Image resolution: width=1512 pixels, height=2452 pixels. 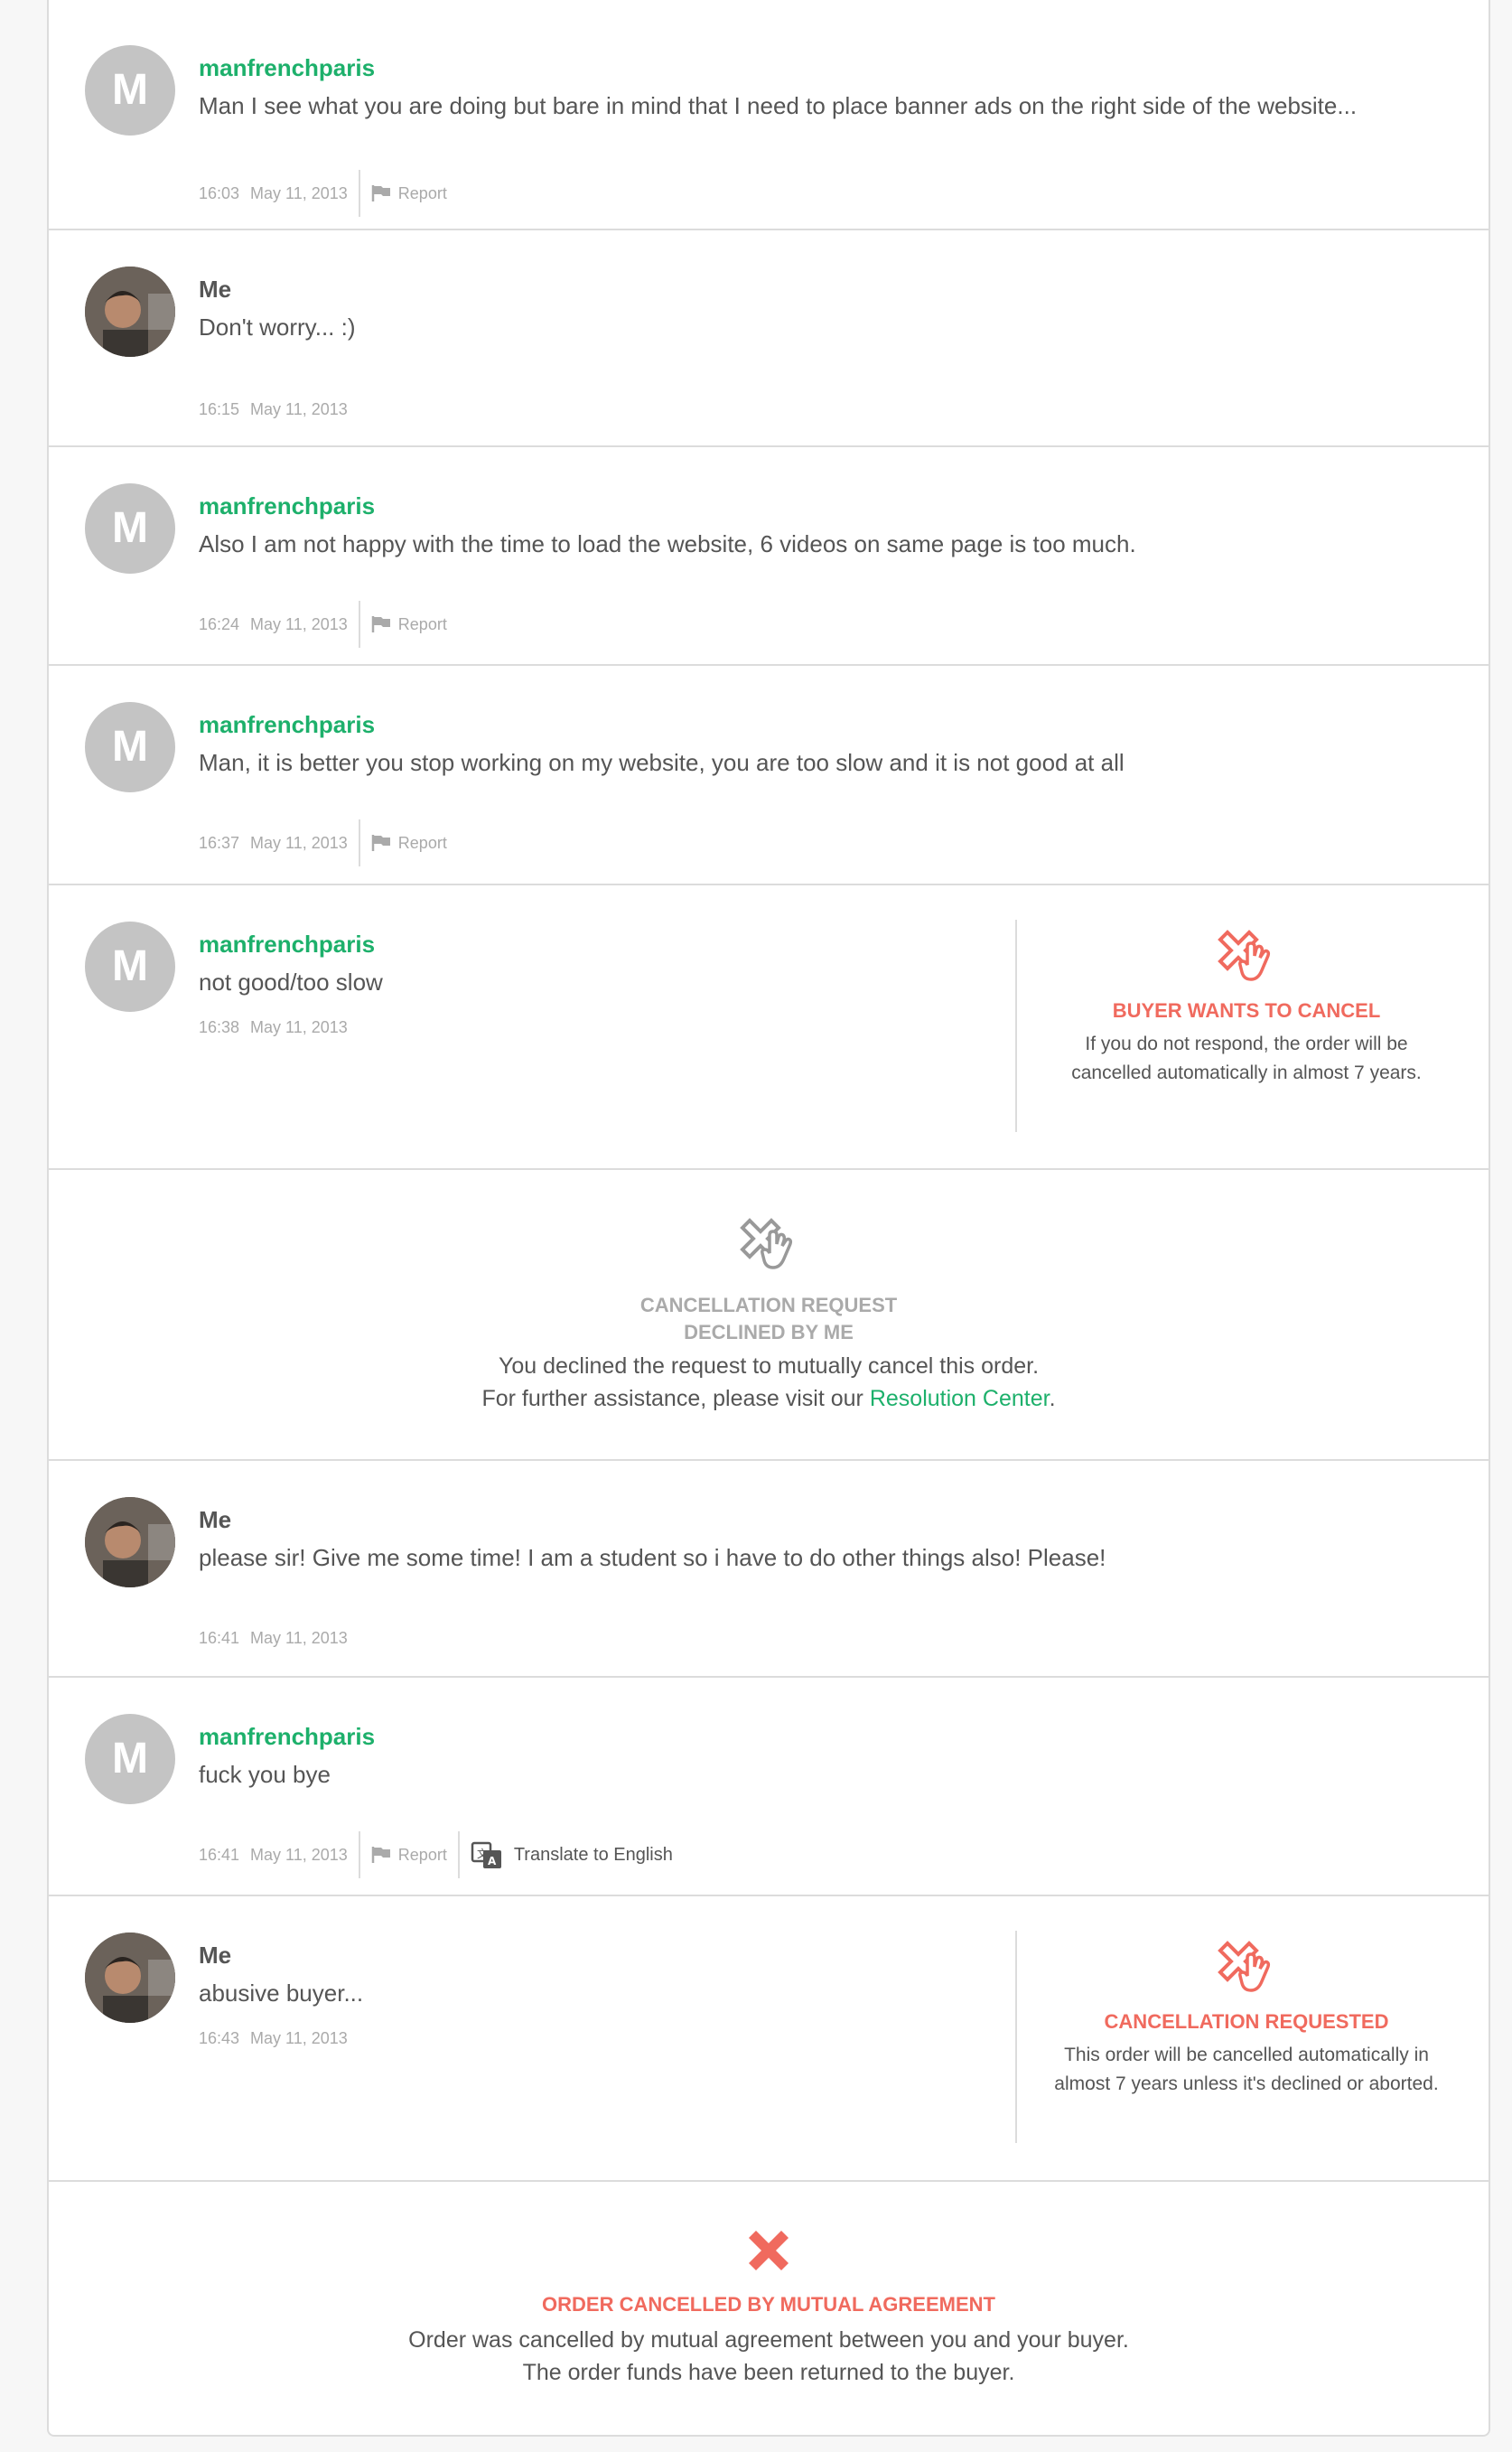 What do you see at coordinates (672, 1398) in the screenshot?
I see `notice-text-prefix: For further assistance, please visit our` at bounding box center [672, 1398].